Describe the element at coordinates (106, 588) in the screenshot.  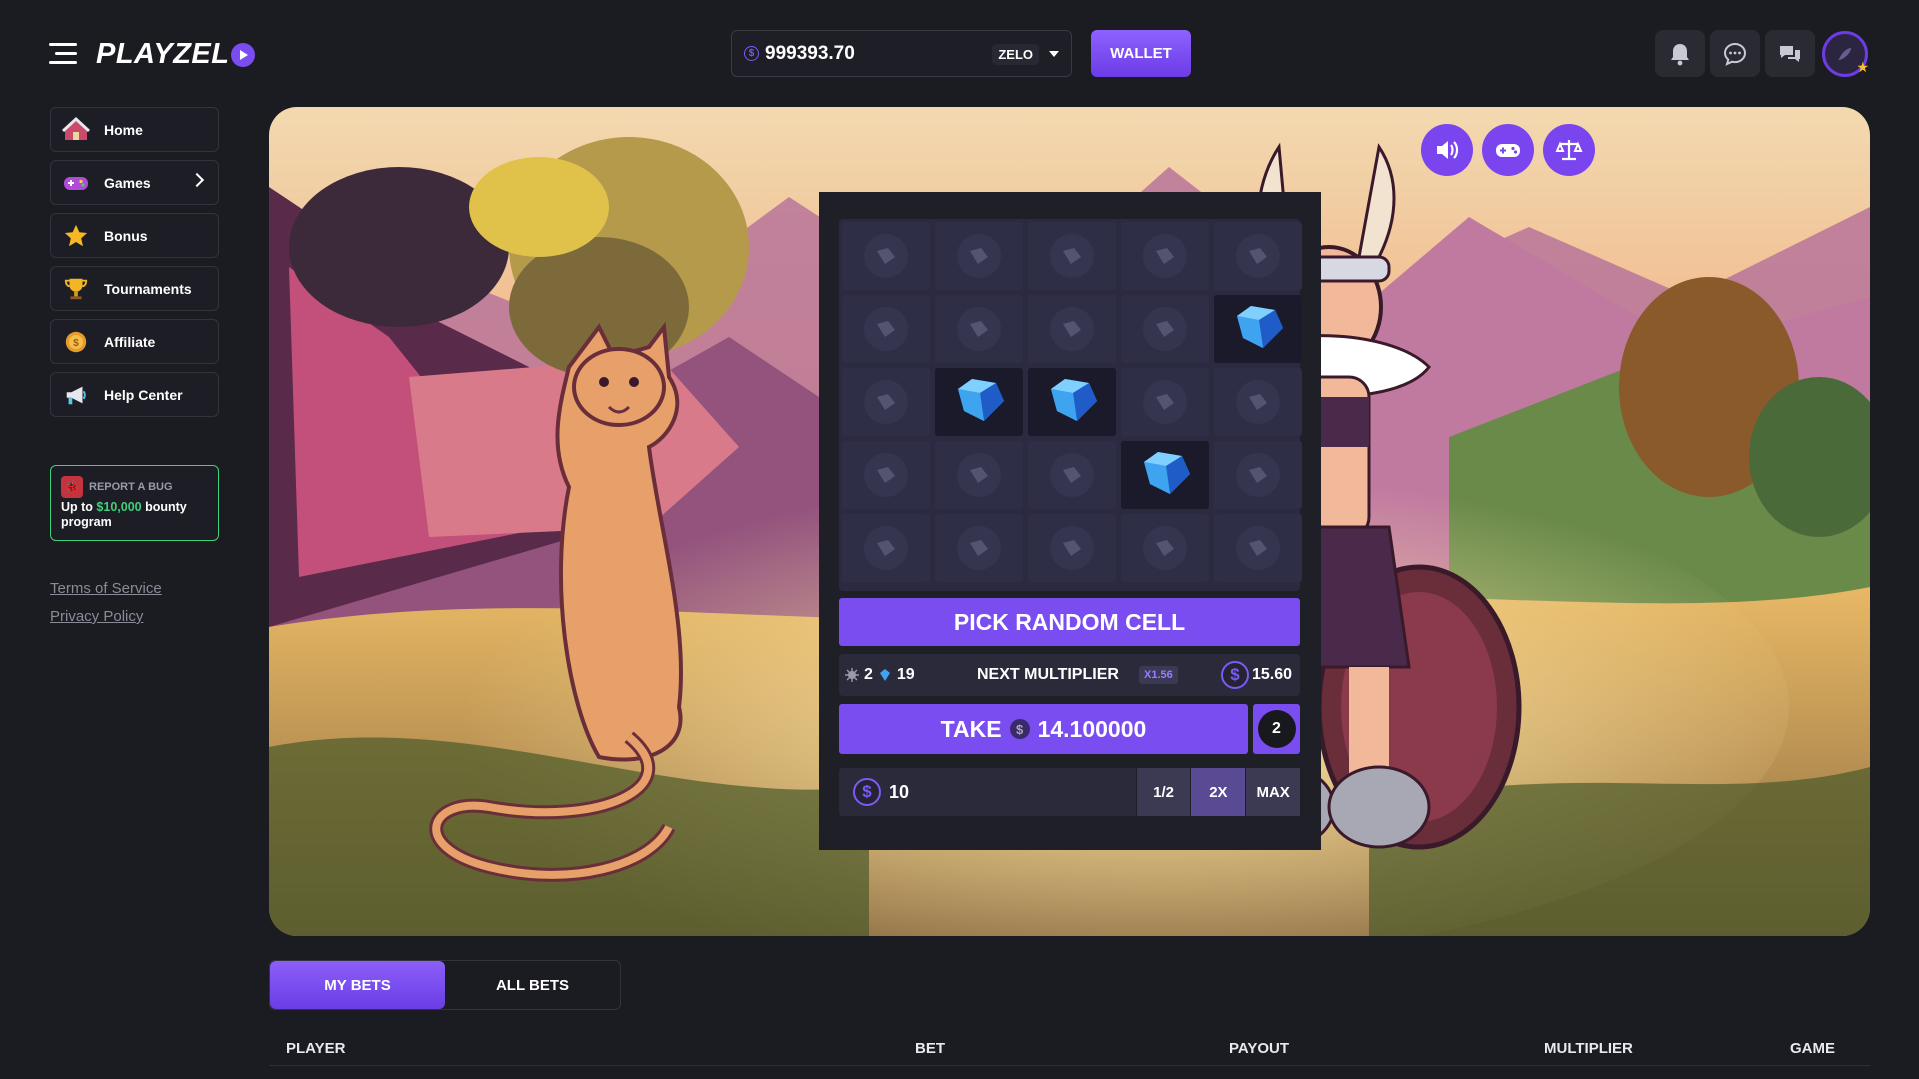
I see `terms-link: Terms of Service` at that location.